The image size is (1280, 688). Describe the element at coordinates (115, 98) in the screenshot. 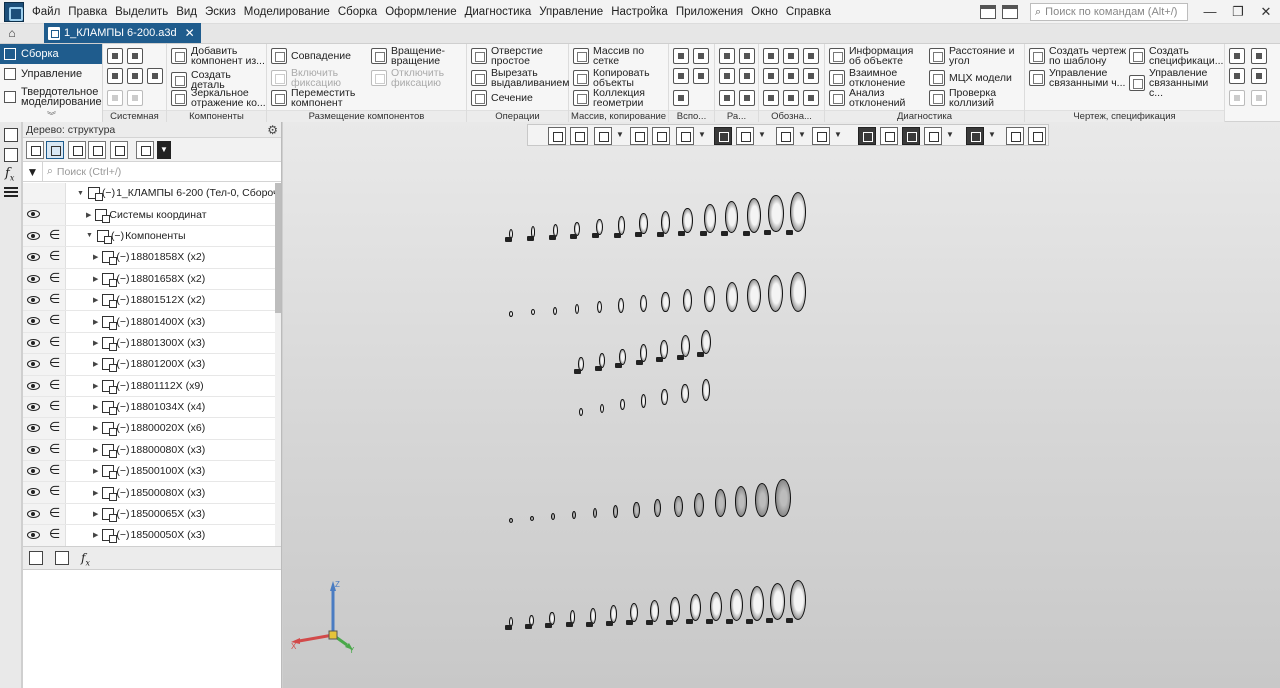

I see `undo-icon` at that location.